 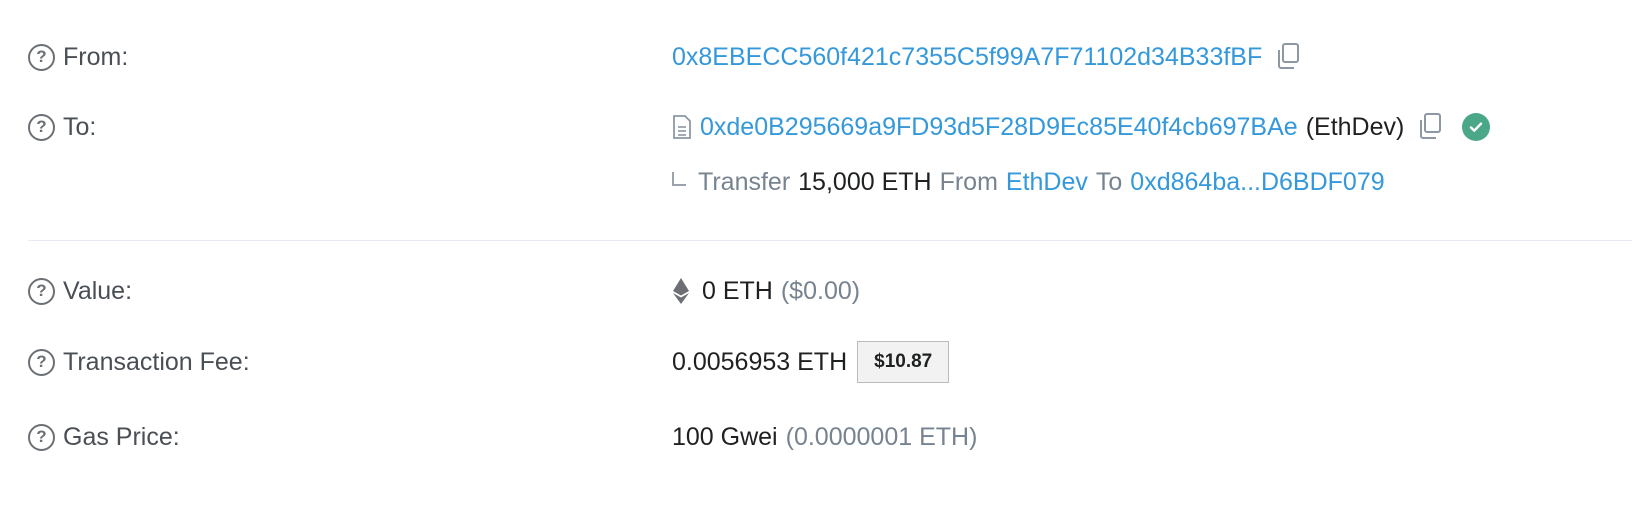 I want to click on value-value: 0 ETH ($0.00), so click(x=766, y=291).